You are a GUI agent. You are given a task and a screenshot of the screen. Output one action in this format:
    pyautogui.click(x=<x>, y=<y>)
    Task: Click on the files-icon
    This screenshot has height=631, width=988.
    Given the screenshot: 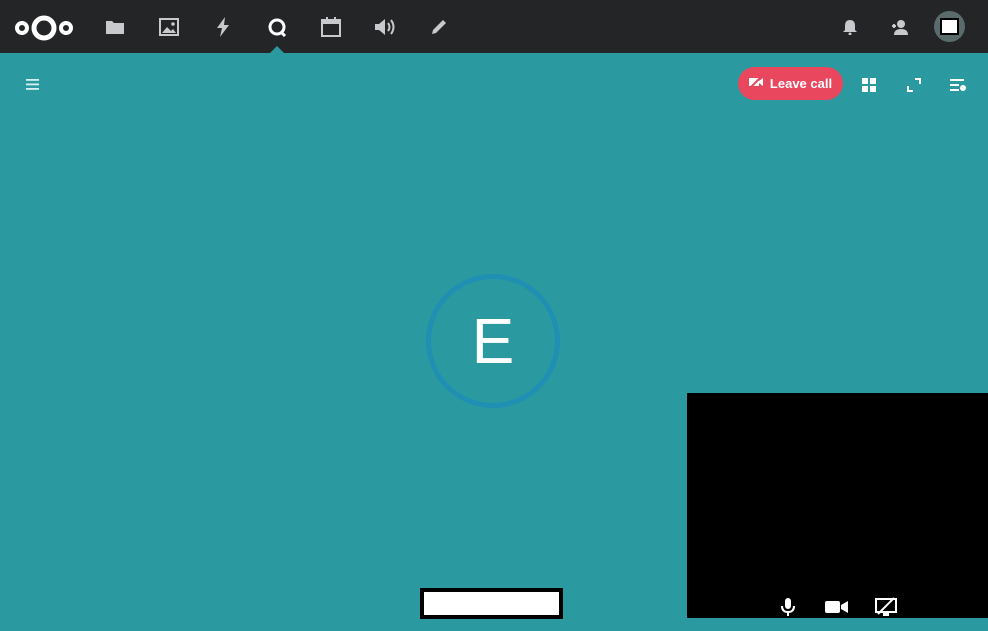 What is the action you would take?
    pyautogui.click(x=115, y=27)
    